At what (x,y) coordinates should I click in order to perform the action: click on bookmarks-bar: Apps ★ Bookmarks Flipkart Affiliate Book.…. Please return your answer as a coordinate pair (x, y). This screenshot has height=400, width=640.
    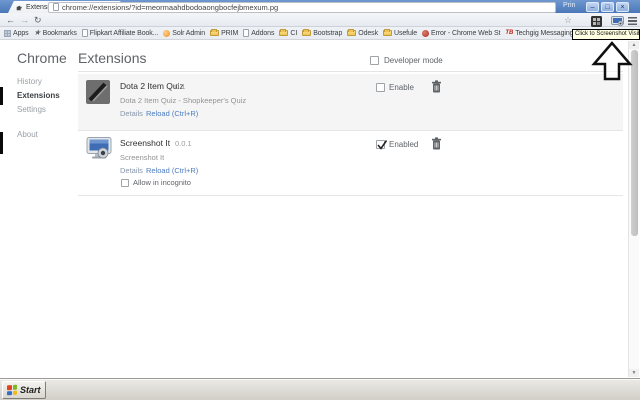
    Looking at the image, I should click on (320, 33).